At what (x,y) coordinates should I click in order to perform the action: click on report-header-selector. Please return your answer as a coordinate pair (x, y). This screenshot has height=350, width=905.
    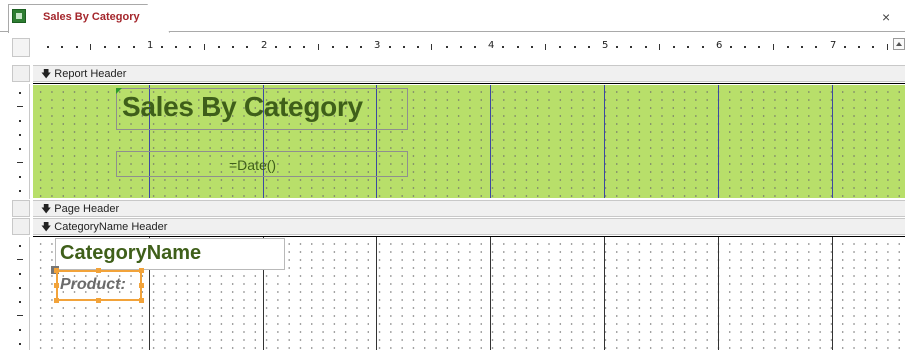
    Looking at the image, I should click on (21, 73).